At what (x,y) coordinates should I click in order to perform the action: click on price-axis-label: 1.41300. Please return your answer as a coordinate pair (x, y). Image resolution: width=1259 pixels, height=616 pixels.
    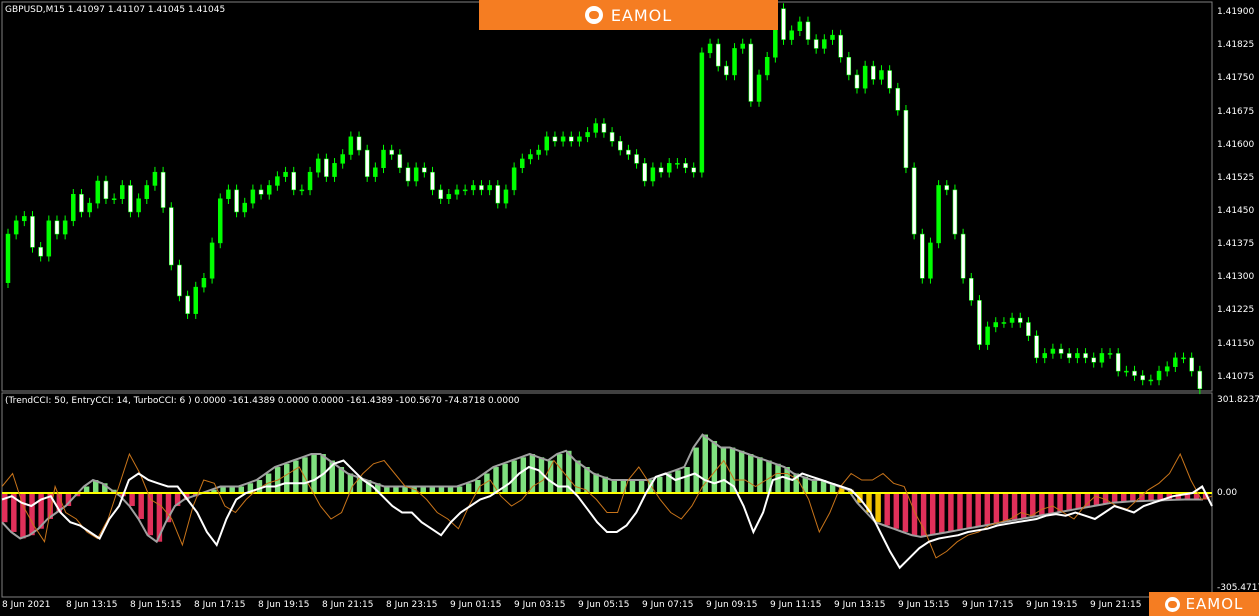
    Looking at the image, I should click on (1236, 277).